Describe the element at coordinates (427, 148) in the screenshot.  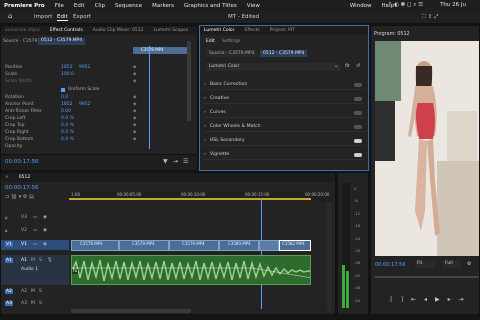
I see `program-video-frame` at that location.